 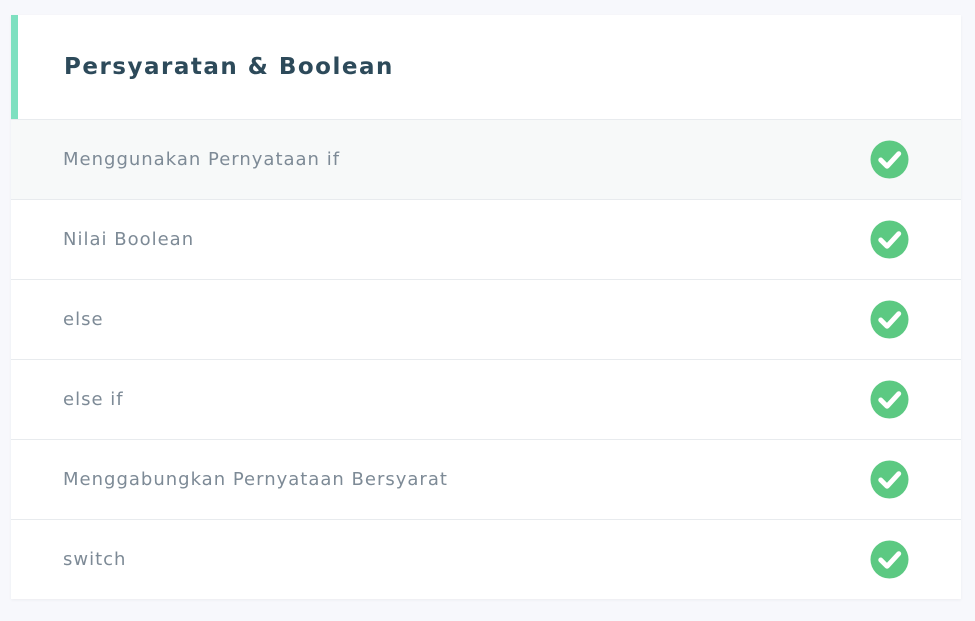 What do you see at coordinates (14, 67) in the screenshot?
I see `accent-bar` at bounding box center [14, 67].